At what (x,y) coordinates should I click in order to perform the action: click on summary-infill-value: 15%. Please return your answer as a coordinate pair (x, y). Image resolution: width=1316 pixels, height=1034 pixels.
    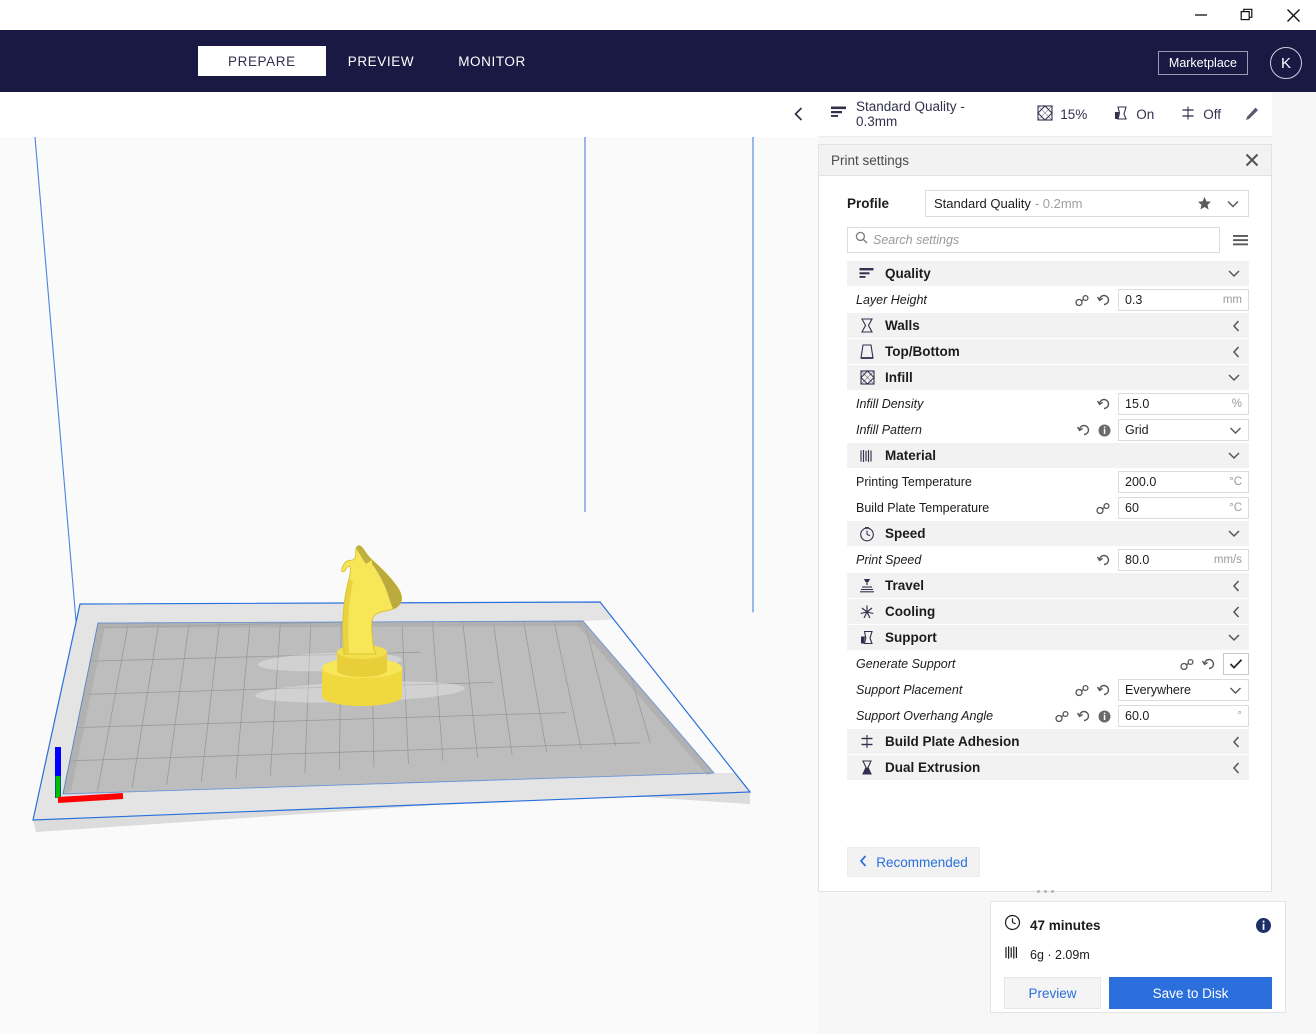
    Looking at the image, I should click on (1074, 114).